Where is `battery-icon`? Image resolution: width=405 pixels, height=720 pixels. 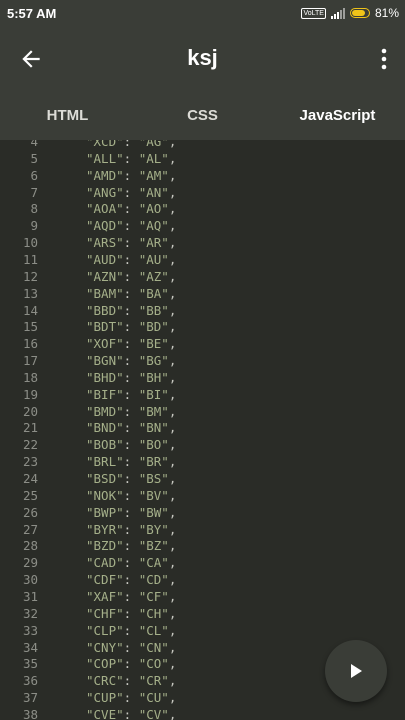 battery-icon is located at coordinates (359, 13).